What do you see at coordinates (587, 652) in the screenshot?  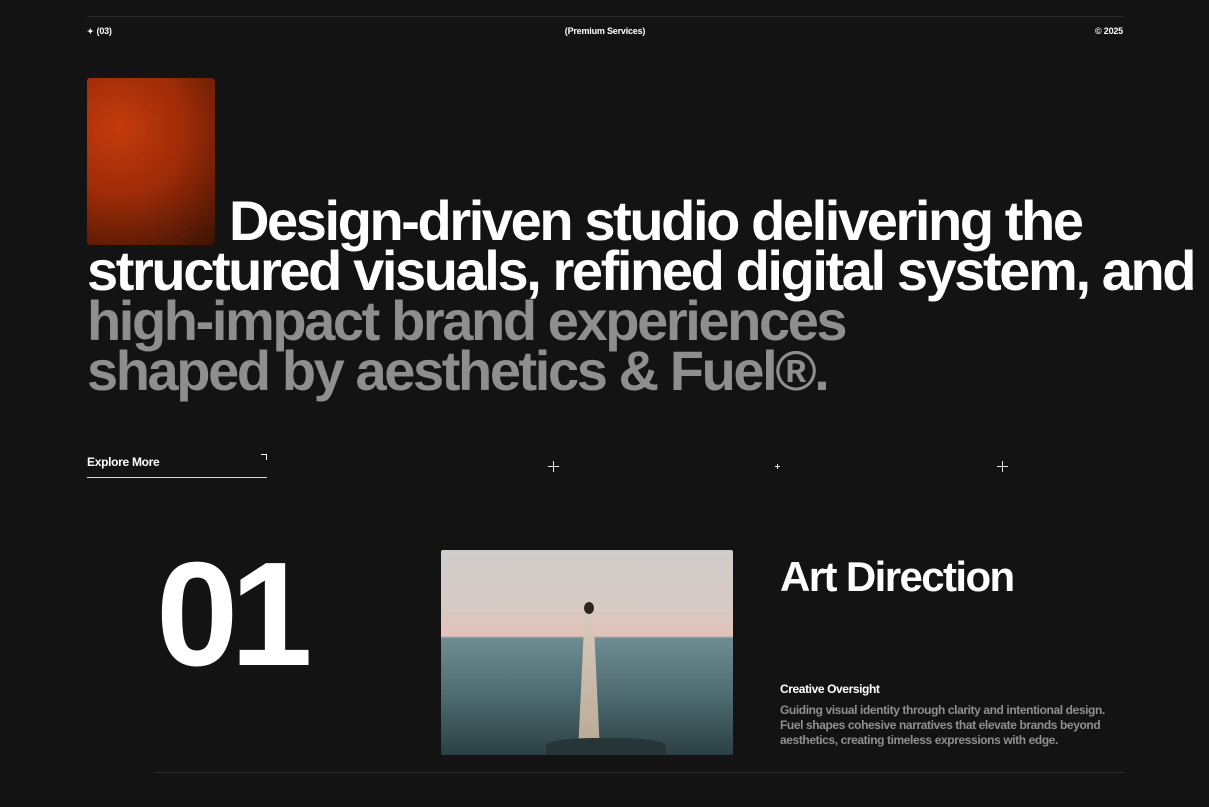 I see `service-image` at bounding box center [587, 652].